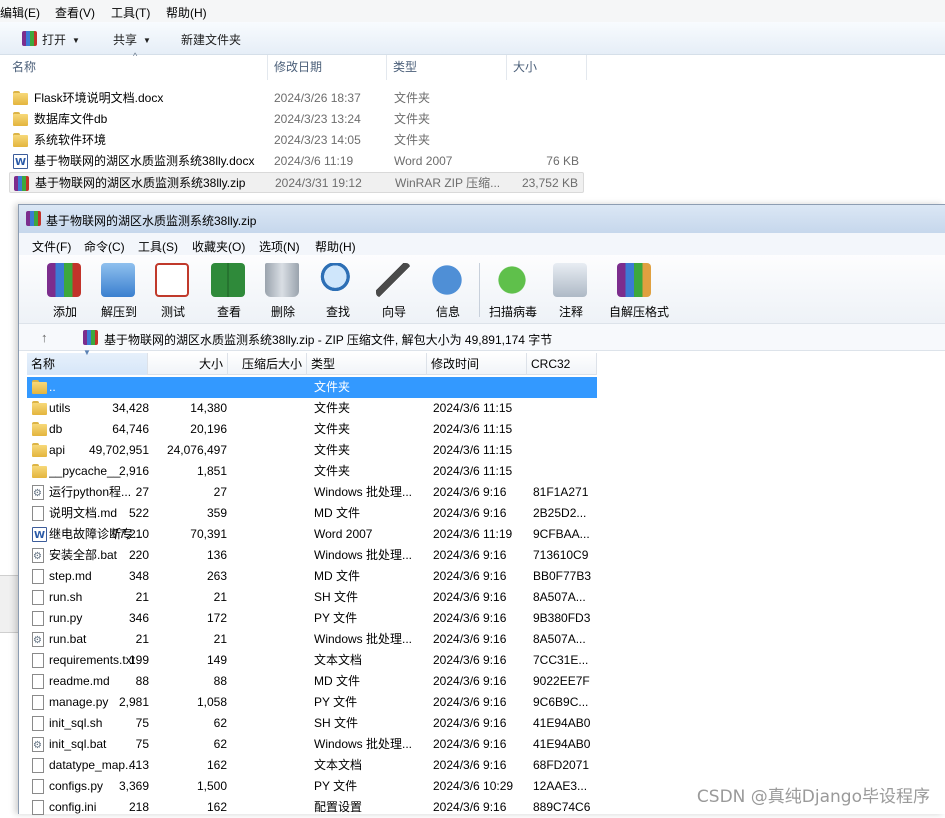 This screenshot has height=818, width=945. Describe the element at coordinates (64, 280) in the screenshot. I see `add-icon` at that location.